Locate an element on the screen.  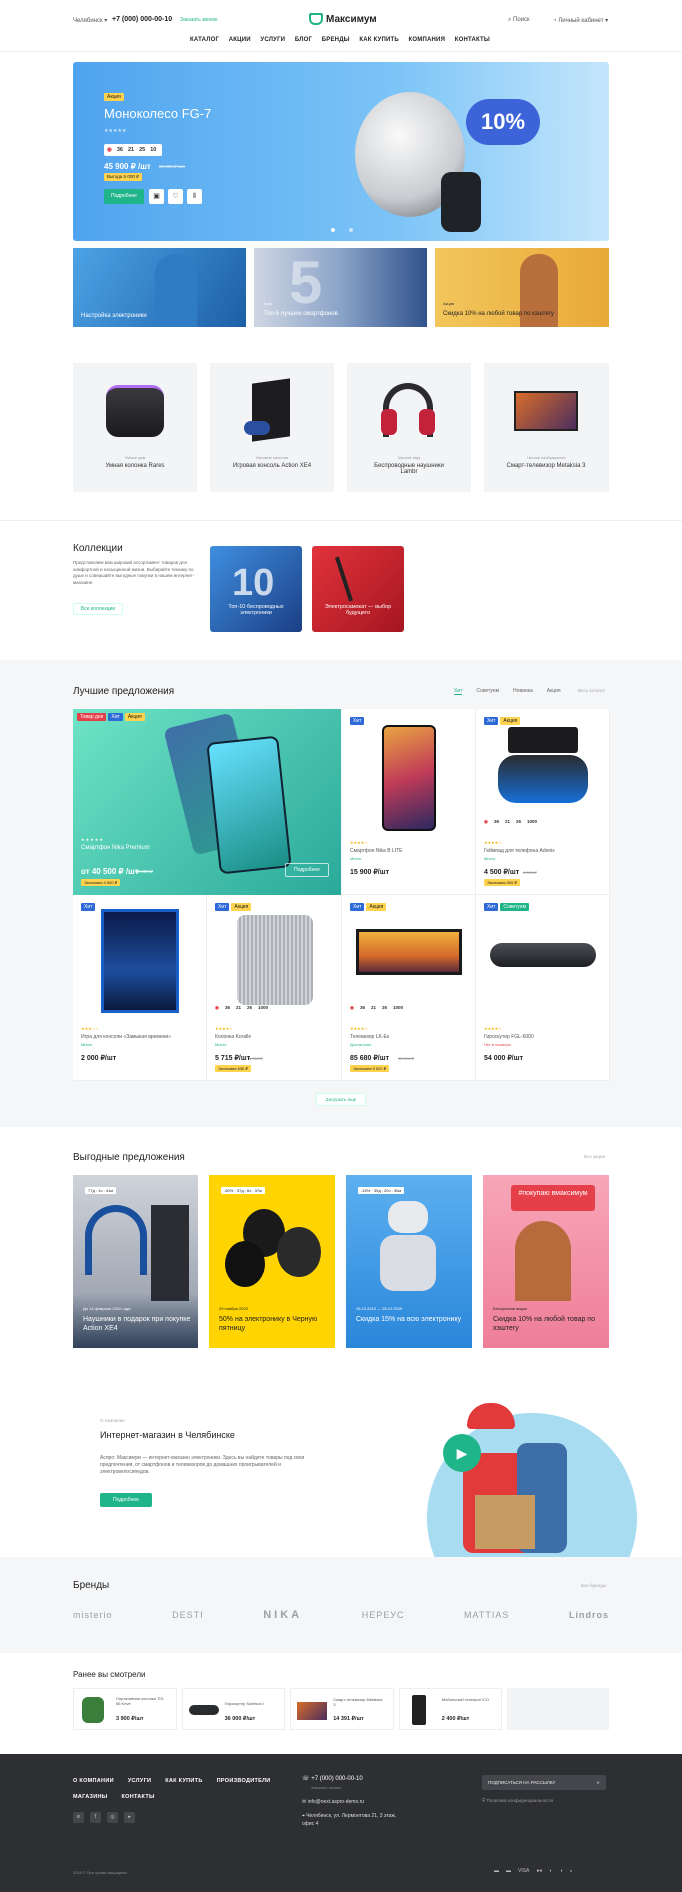
city-label: Челябинск is located at coordinates (88, 21).